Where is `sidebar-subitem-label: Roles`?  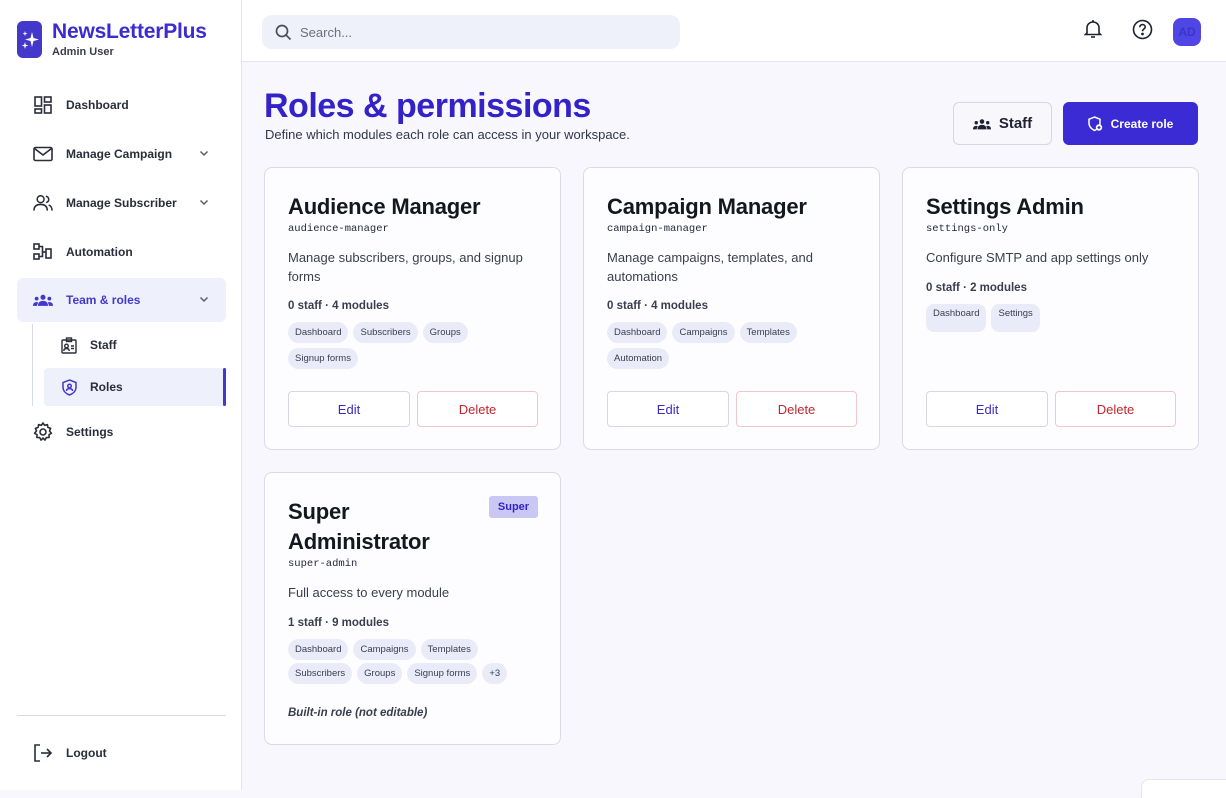 sidebar-subitem-label: Roles is located at coordinates (106, 387).